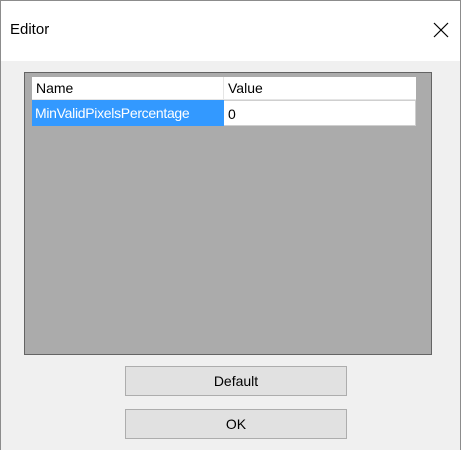  What do you see at coordinates (320, 113) in the screenshot?
I see `row-value-cell: 0` at bounding box center [320, 113].